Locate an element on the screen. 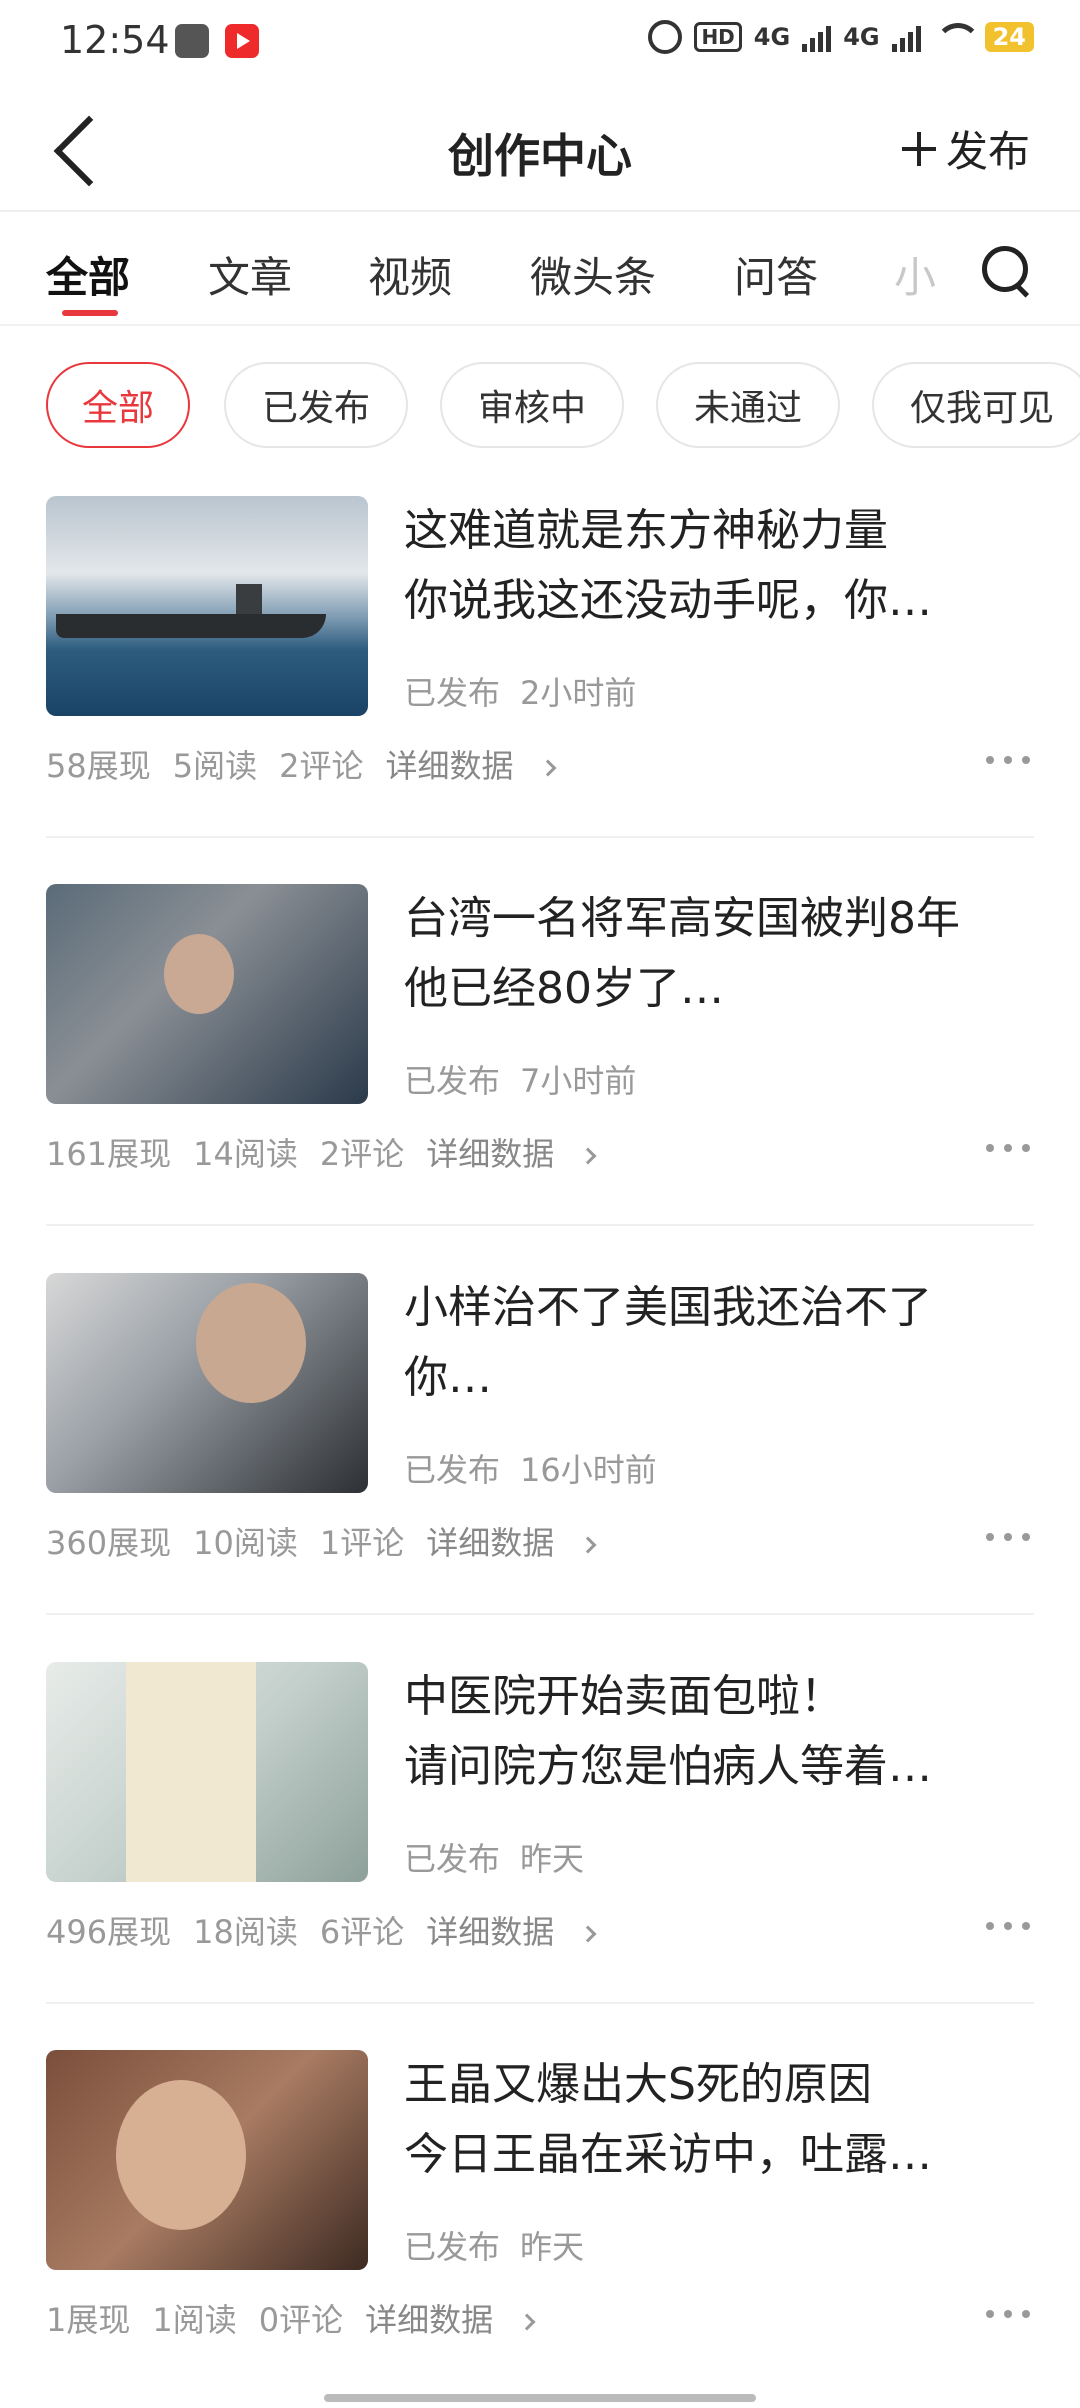 This screenshot has height=2408, width=1080. network-label-2: 4G is located at coordinates (861, 37).